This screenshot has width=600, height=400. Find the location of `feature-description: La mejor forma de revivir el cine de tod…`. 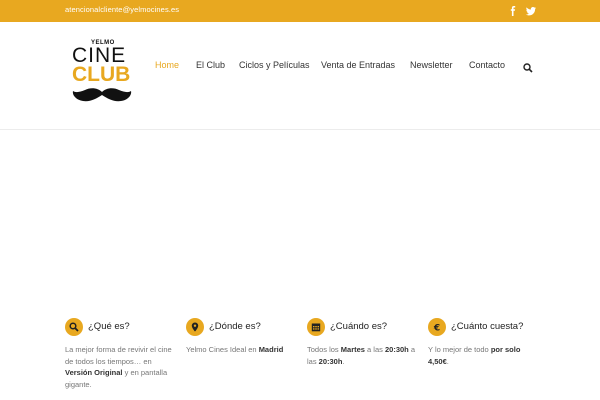

feature-description: La mejor forma de revivir el cine de tod… is located at coordinates (118, 367).